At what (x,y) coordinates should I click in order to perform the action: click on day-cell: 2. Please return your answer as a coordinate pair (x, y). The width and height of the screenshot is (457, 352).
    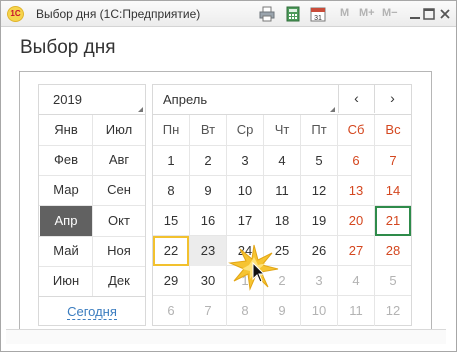
    Looking at the image, I should click on (208, 161).